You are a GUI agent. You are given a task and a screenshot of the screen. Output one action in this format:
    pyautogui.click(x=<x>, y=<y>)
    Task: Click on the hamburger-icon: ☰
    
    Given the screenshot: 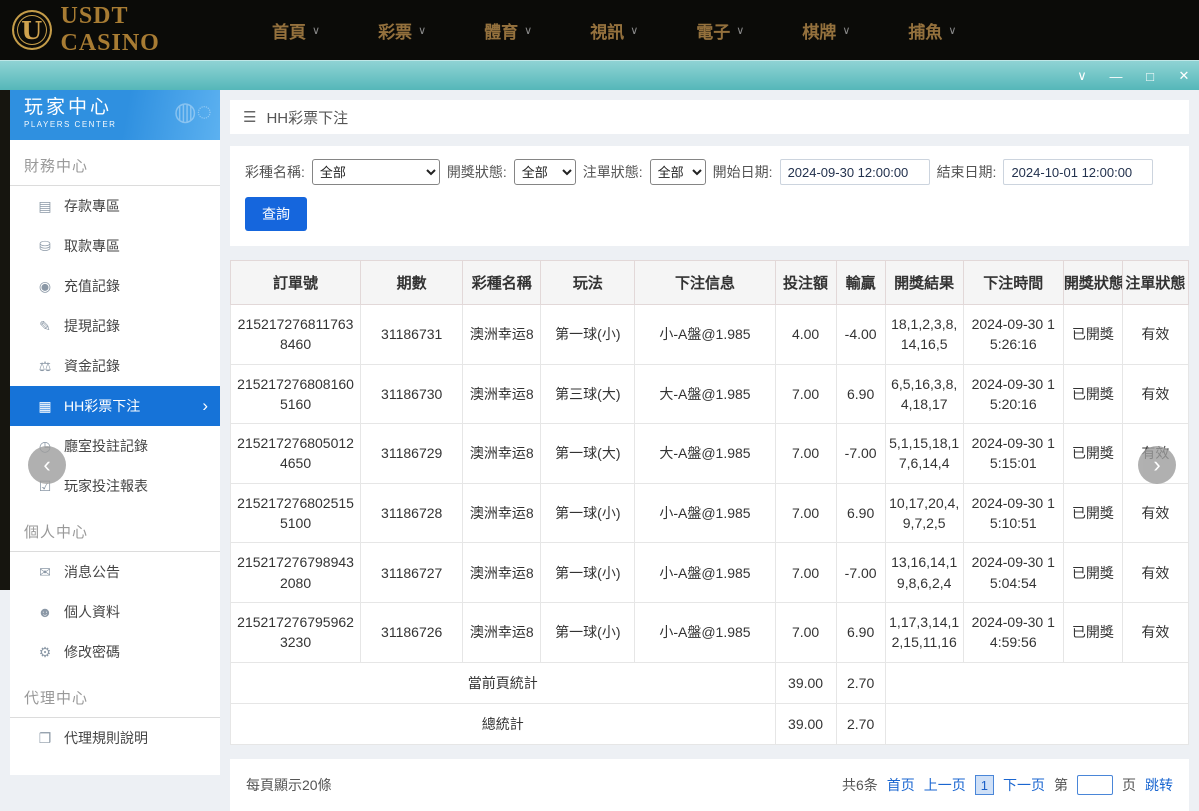 What is the action you would take?
    pyautogui.click(x=249, y=117)
    